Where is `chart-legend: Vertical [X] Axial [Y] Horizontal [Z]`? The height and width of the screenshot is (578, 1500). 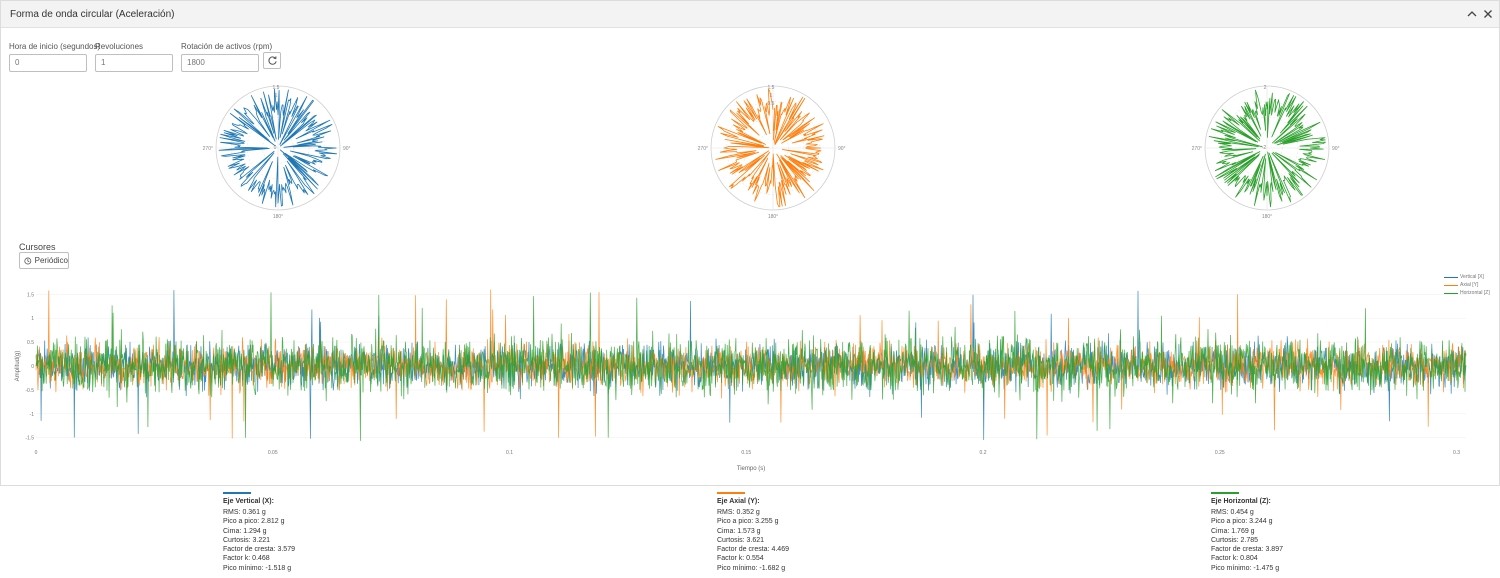 chart-legend: Vertical [X] Axial [Y] Horizontal [Z] is located at coordinates (1467, 285).